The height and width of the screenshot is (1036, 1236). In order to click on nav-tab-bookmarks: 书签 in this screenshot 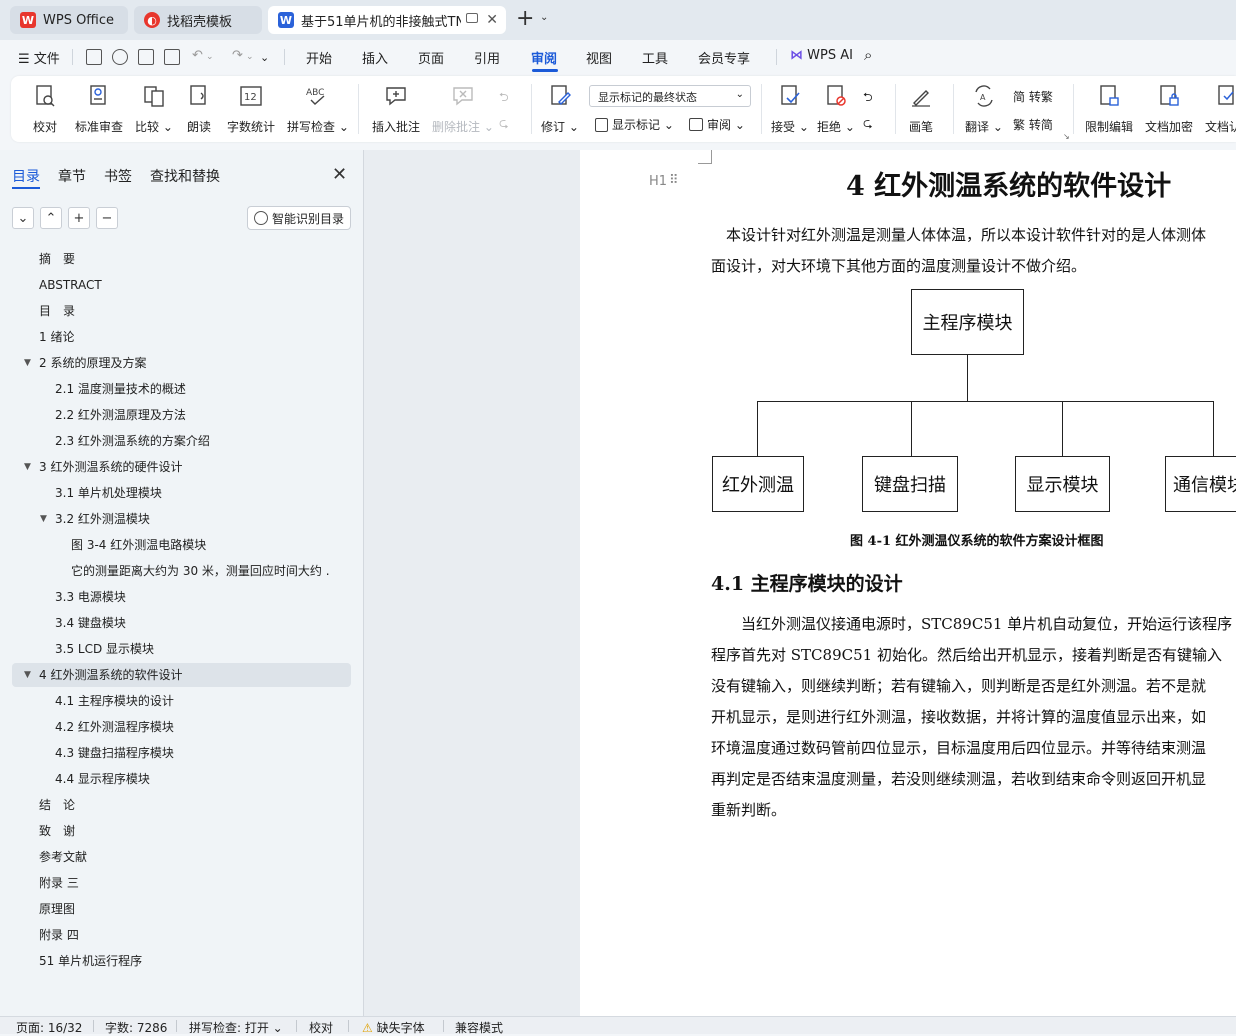, I will do `click(118, 176)`.